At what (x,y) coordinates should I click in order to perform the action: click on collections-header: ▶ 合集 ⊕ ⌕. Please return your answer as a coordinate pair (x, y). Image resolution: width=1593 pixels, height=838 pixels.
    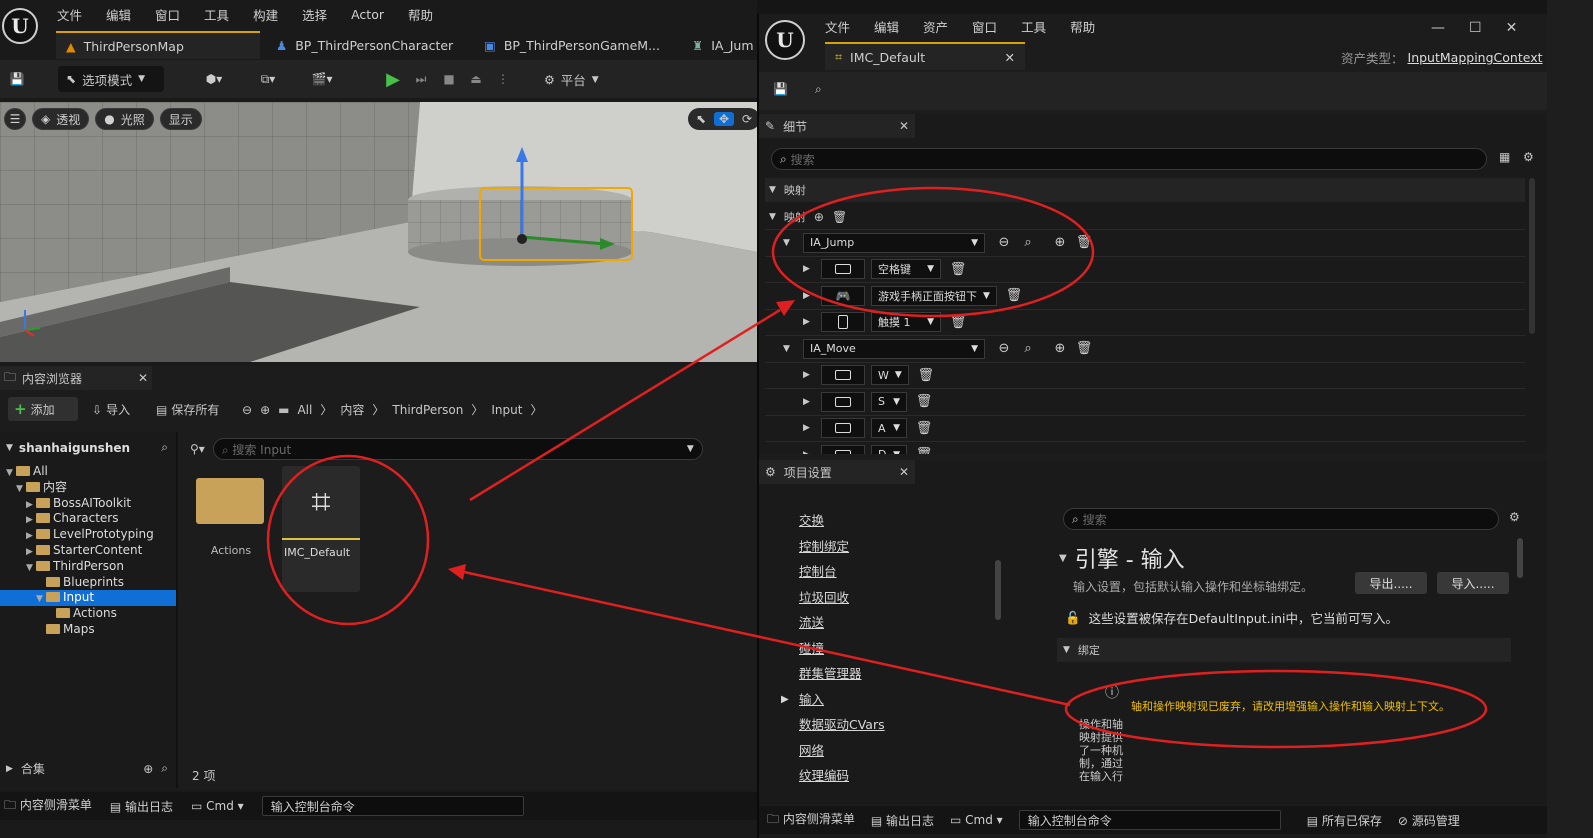
    Looking at the image, I should click on (90, 768).